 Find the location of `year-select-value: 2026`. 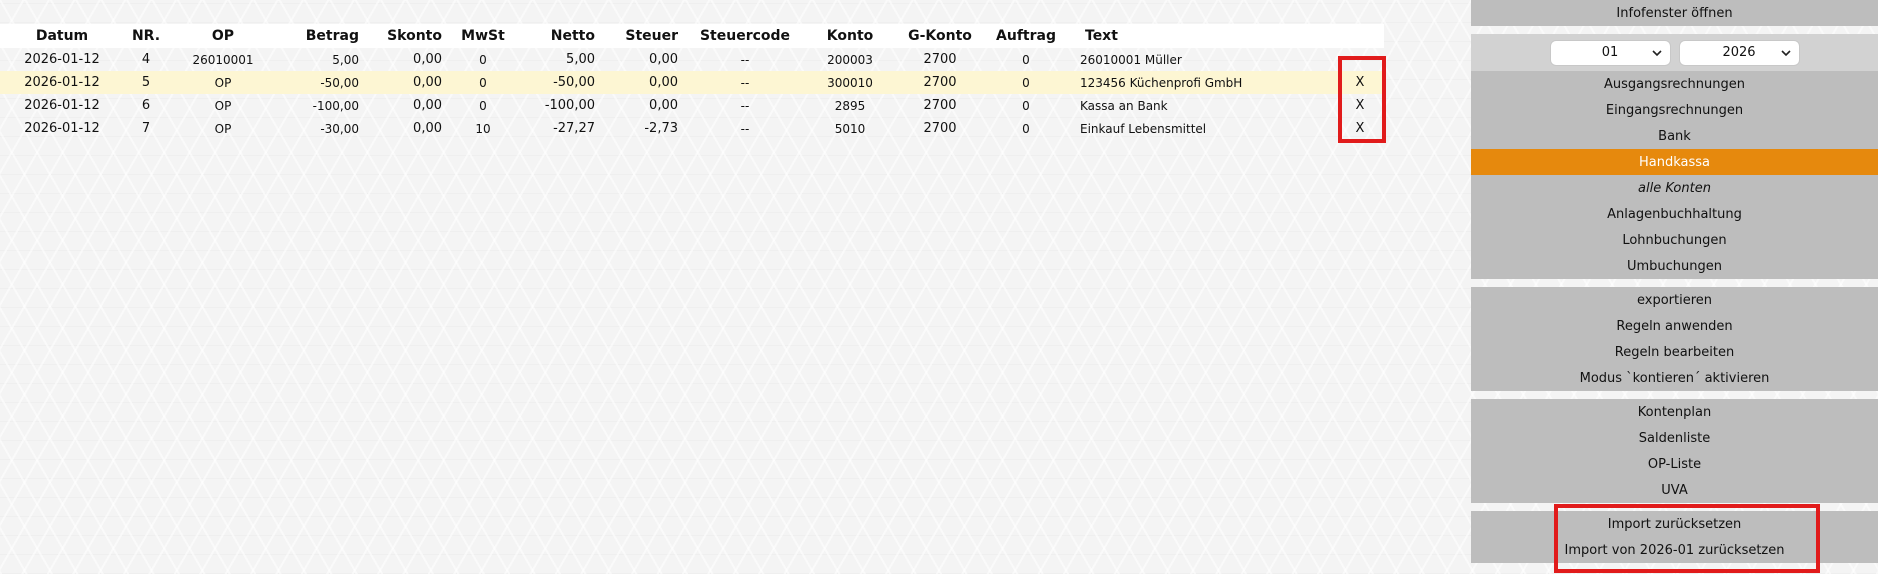

year-select-value: 2026 is located at coordinates (1739, 52).